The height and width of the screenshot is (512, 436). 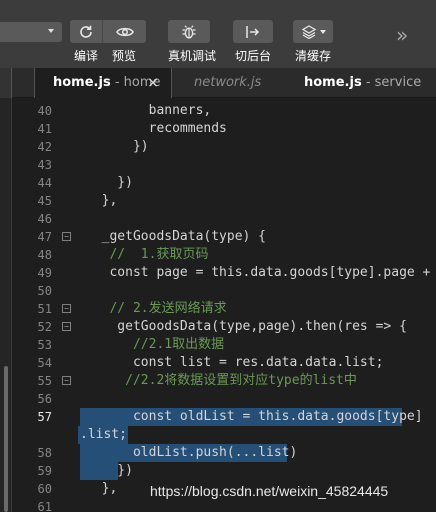 I want to click on close-icon: ×, so click(x=153, y=83).